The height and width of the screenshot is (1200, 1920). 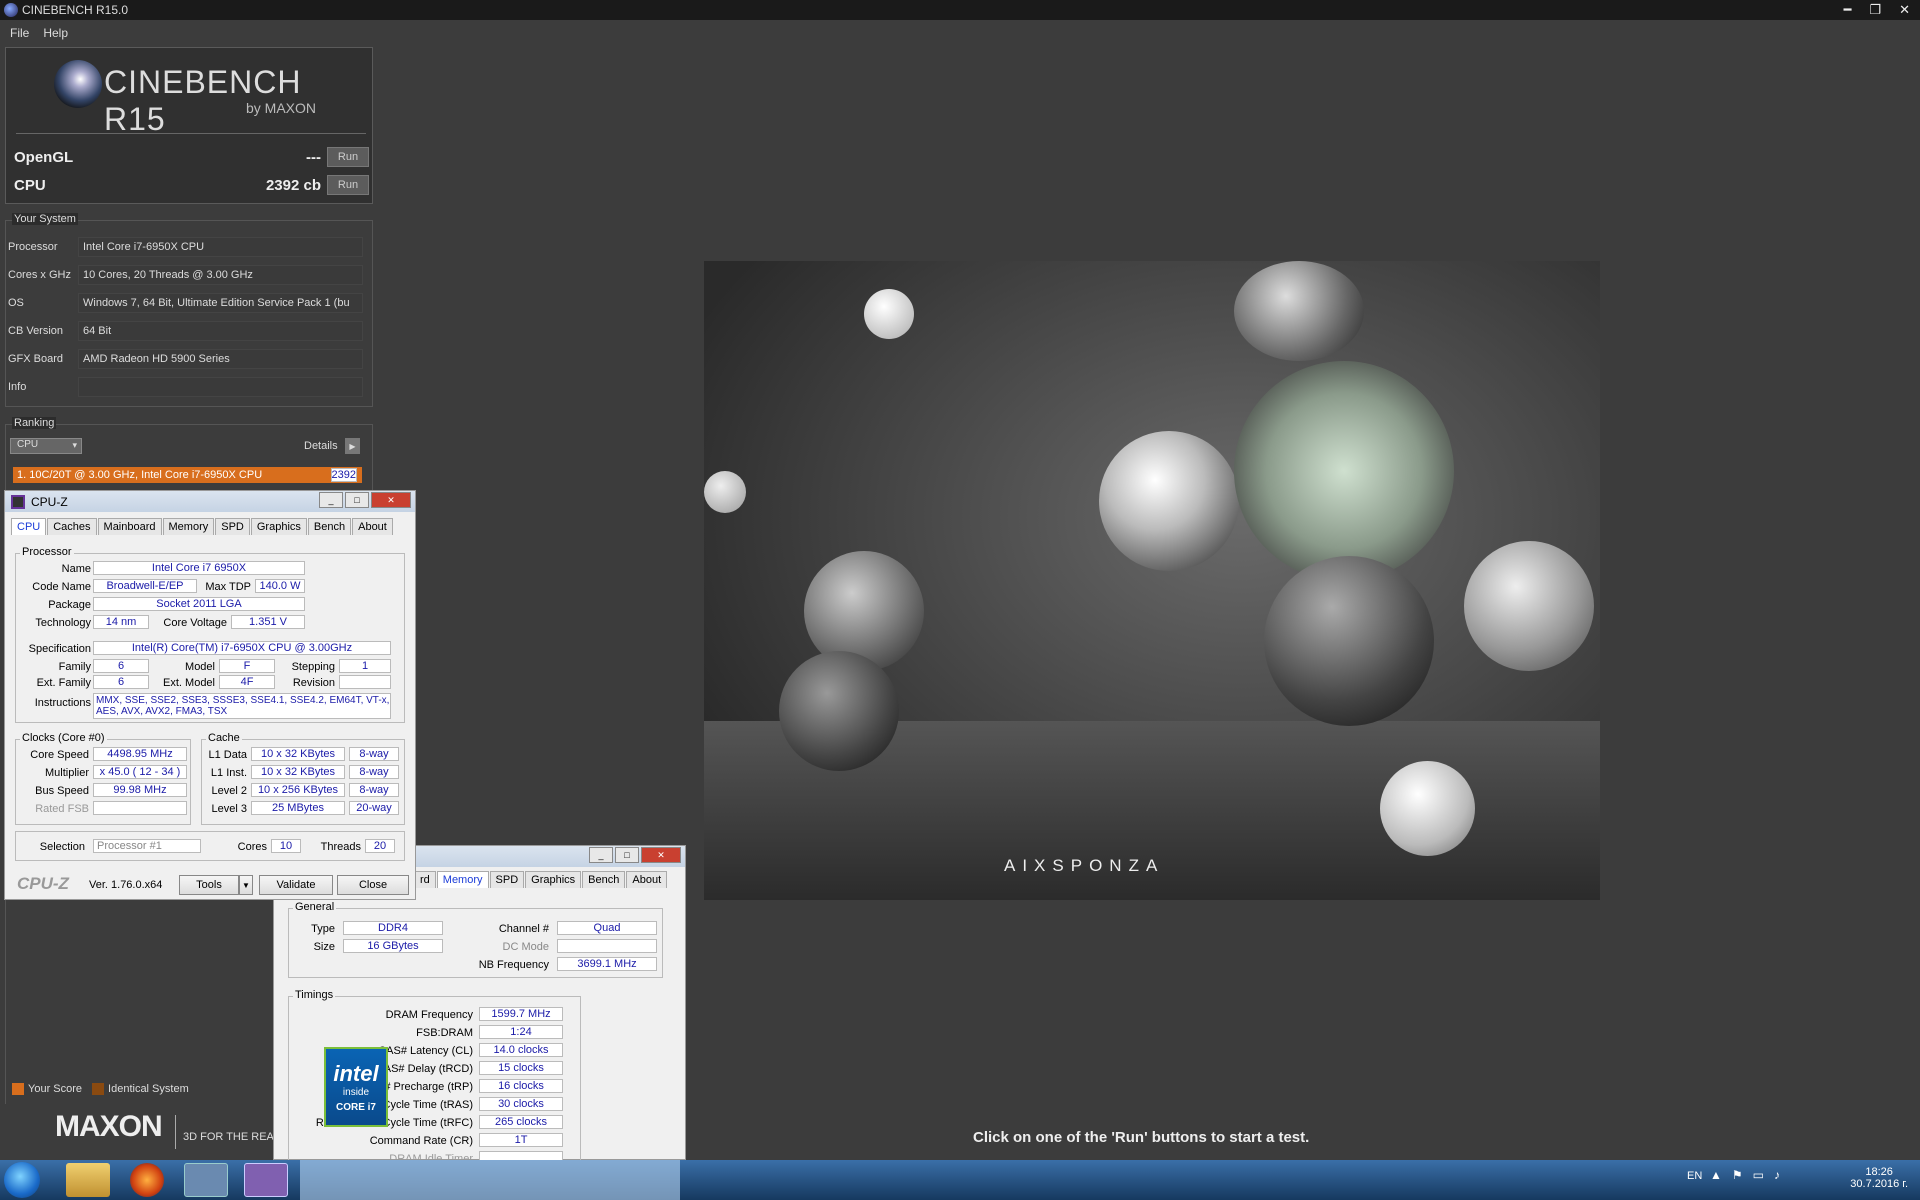 What do you see at coordinates (247, 666) in the screenshot?
I see `model-value: F` at bounding box center [247, 666].